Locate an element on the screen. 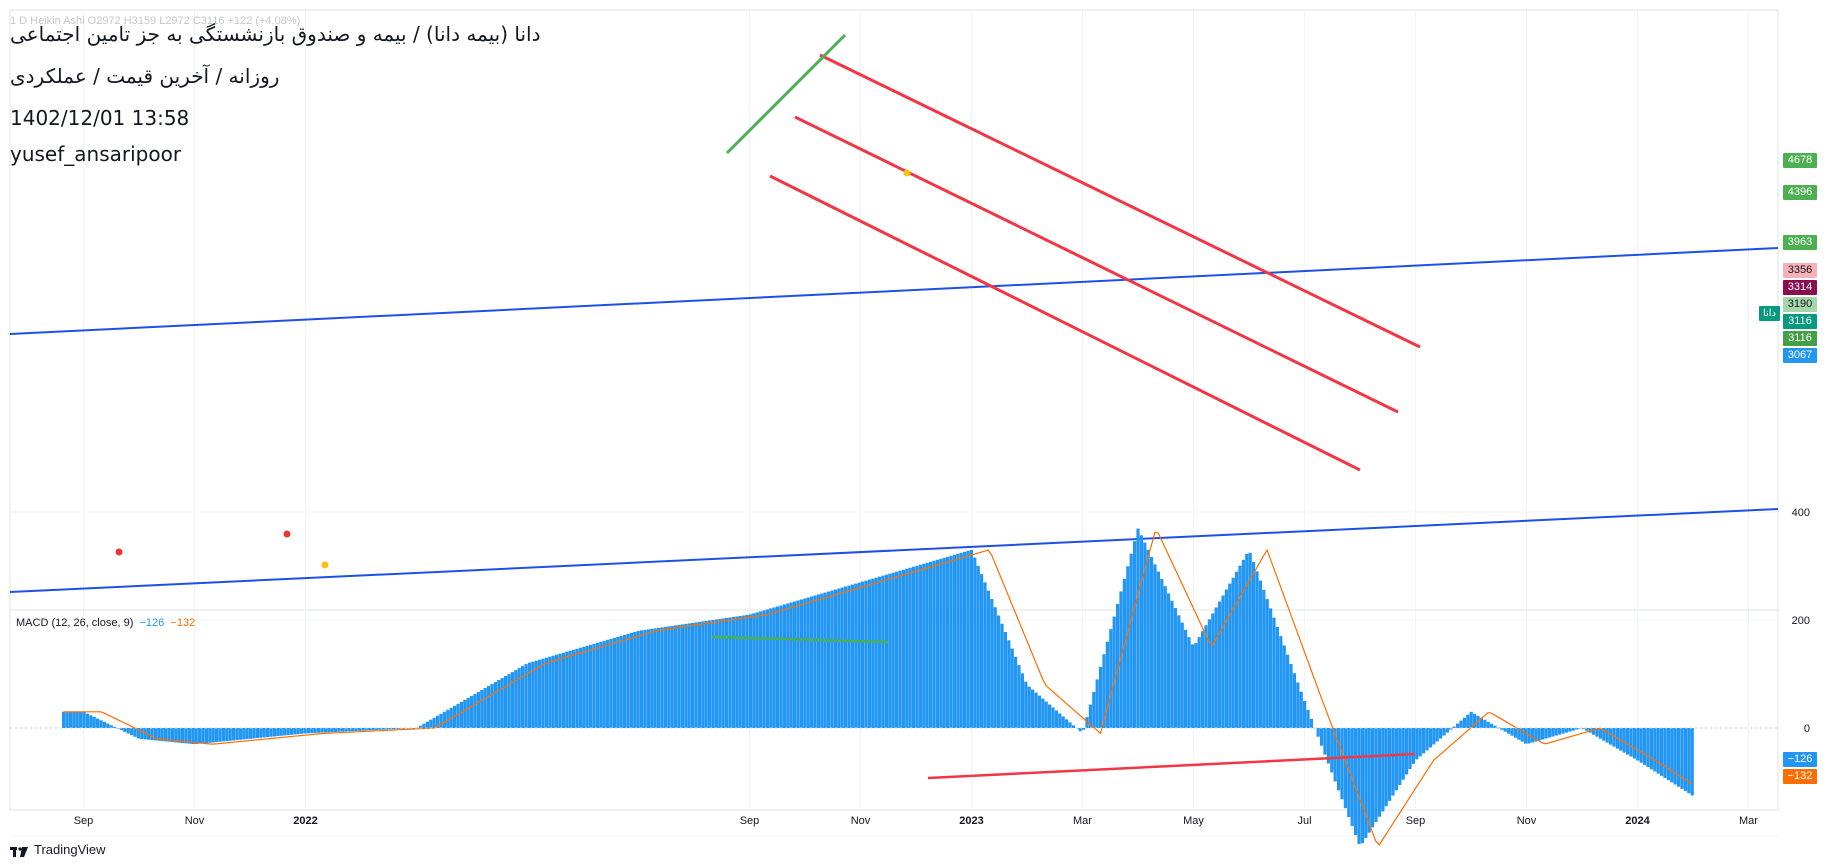 The width and height of the screenshot is (1840, 868). price-tag: 3314 is located at coordinates (1800, 287).